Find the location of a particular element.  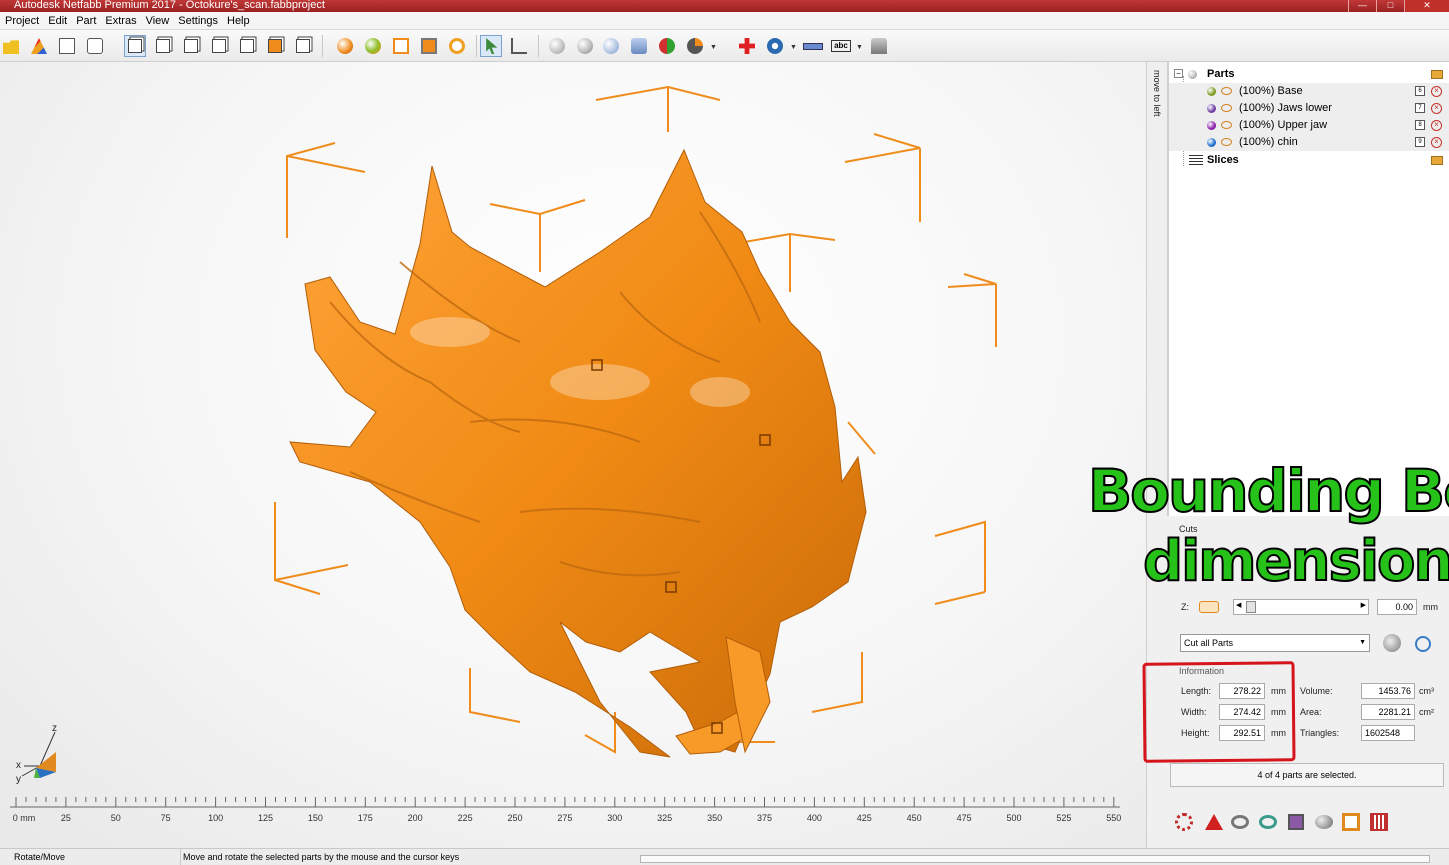

ruler-tick-label: 450 is located at coordinates (914, 818).